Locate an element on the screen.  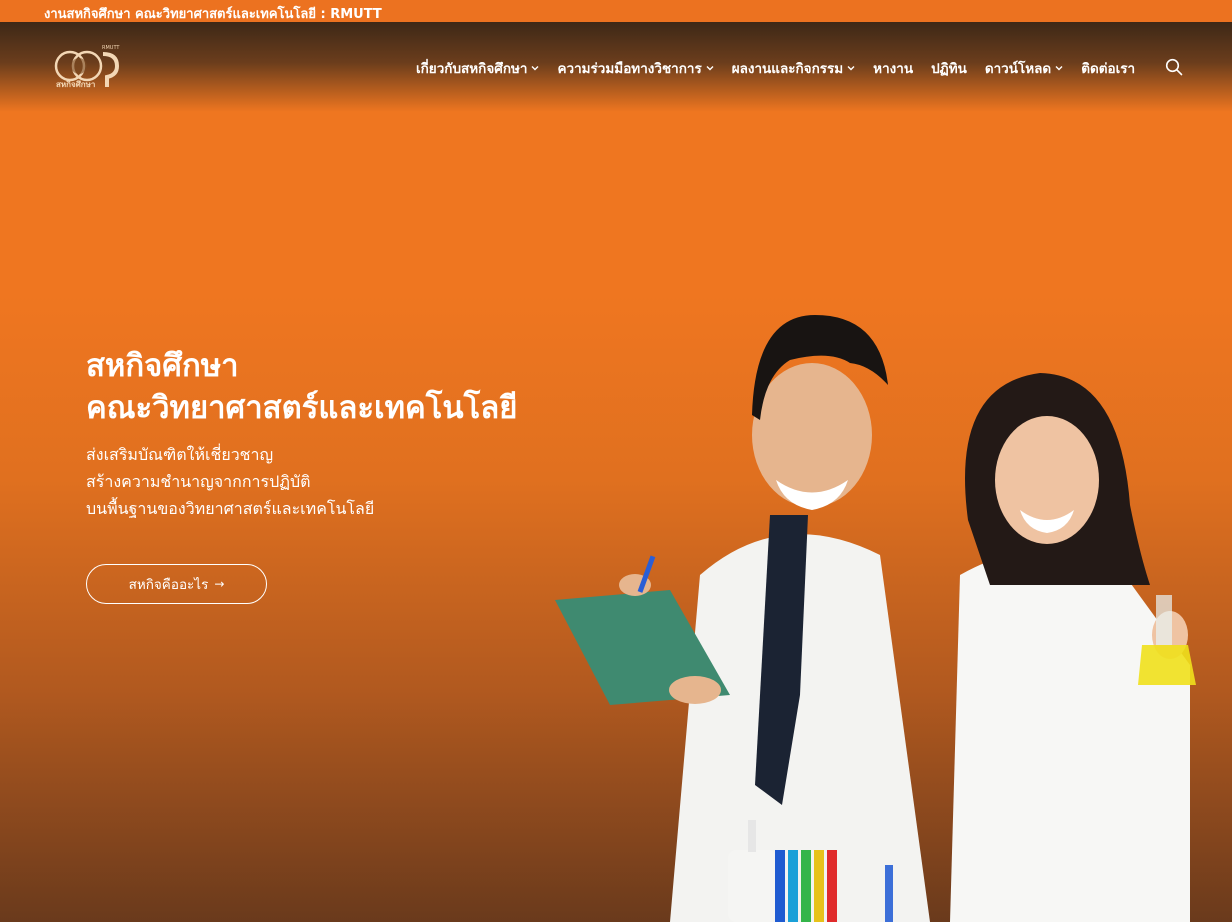
logo-caption: สหกิจศึกษา is located at coordinates (75, 84).